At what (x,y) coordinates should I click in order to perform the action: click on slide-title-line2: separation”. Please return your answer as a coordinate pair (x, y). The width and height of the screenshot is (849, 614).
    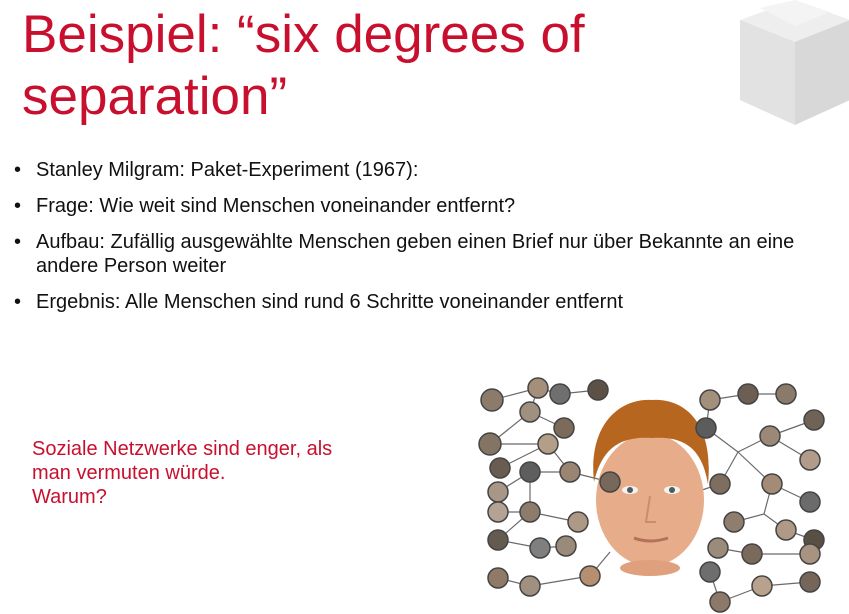
    Looking at the image, I should click on (155, 96).